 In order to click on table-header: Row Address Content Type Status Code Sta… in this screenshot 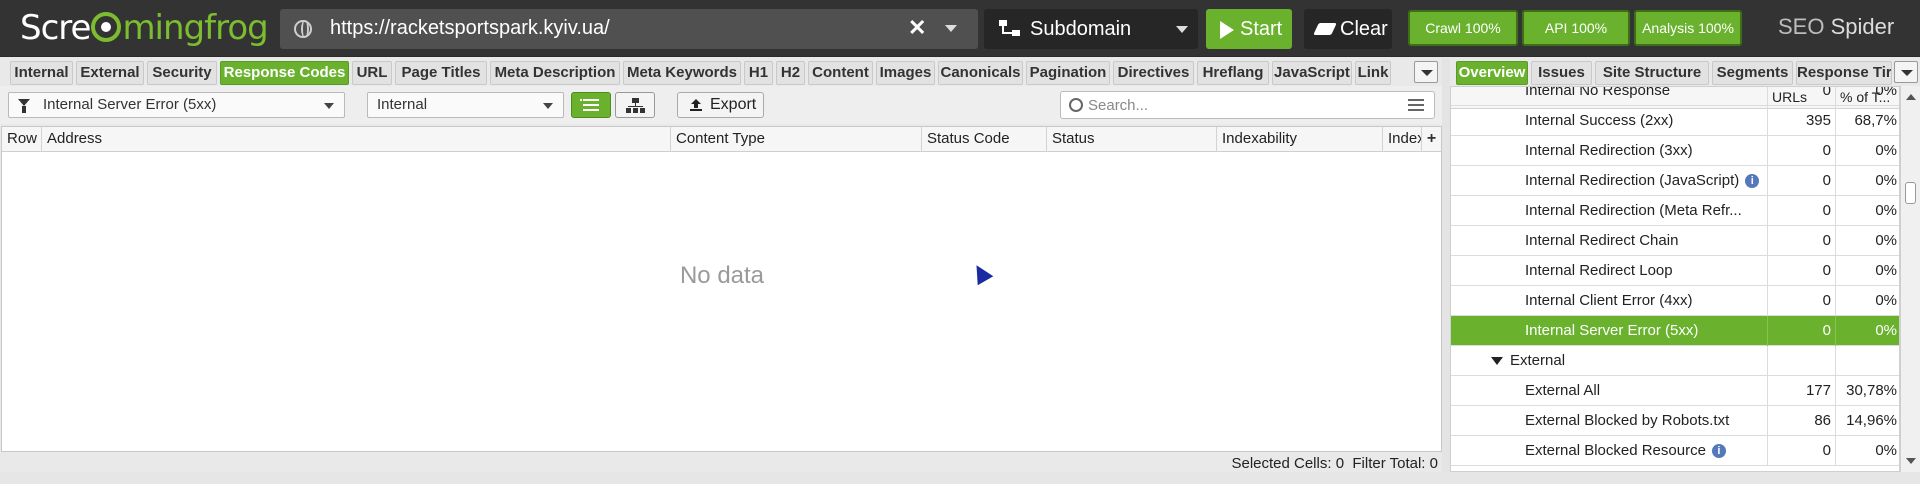, I will do `click(721, 139)`.